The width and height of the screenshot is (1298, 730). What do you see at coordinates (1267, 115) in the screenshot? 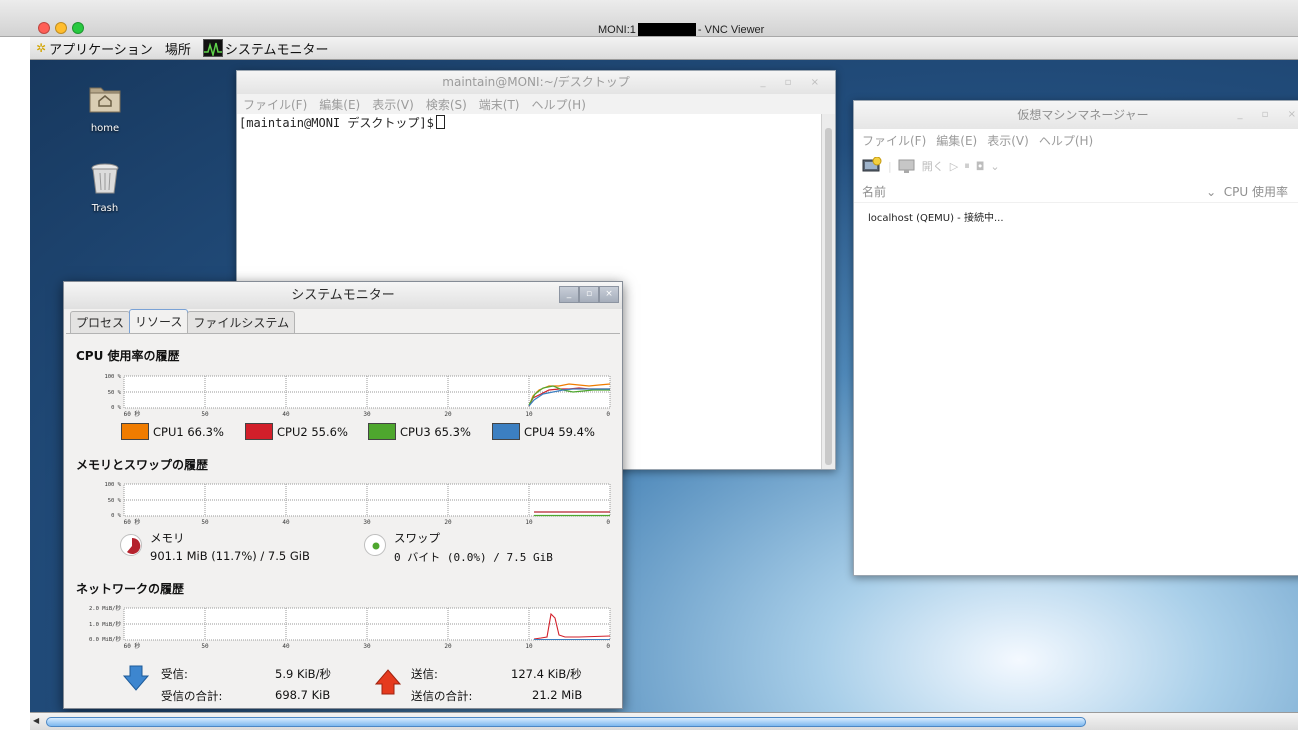
I see `vm-manager-window-controls: _ ▫ ×` at bounding box center [1267, 115].